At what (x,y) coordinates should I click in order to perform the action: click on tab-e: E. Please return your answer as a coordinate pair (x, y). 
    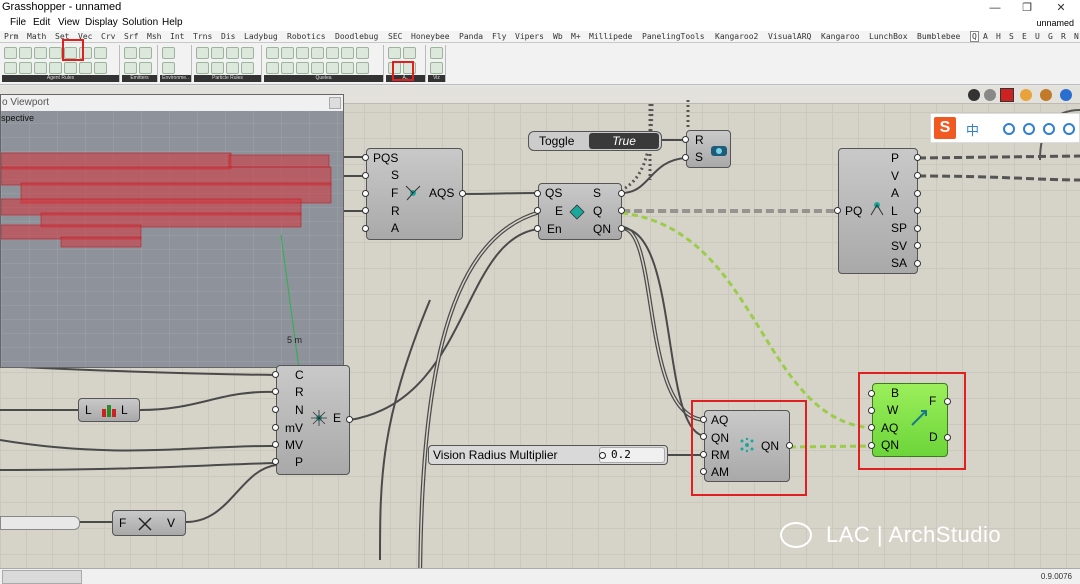
    Looking at the image, I should click on (1024, 36).